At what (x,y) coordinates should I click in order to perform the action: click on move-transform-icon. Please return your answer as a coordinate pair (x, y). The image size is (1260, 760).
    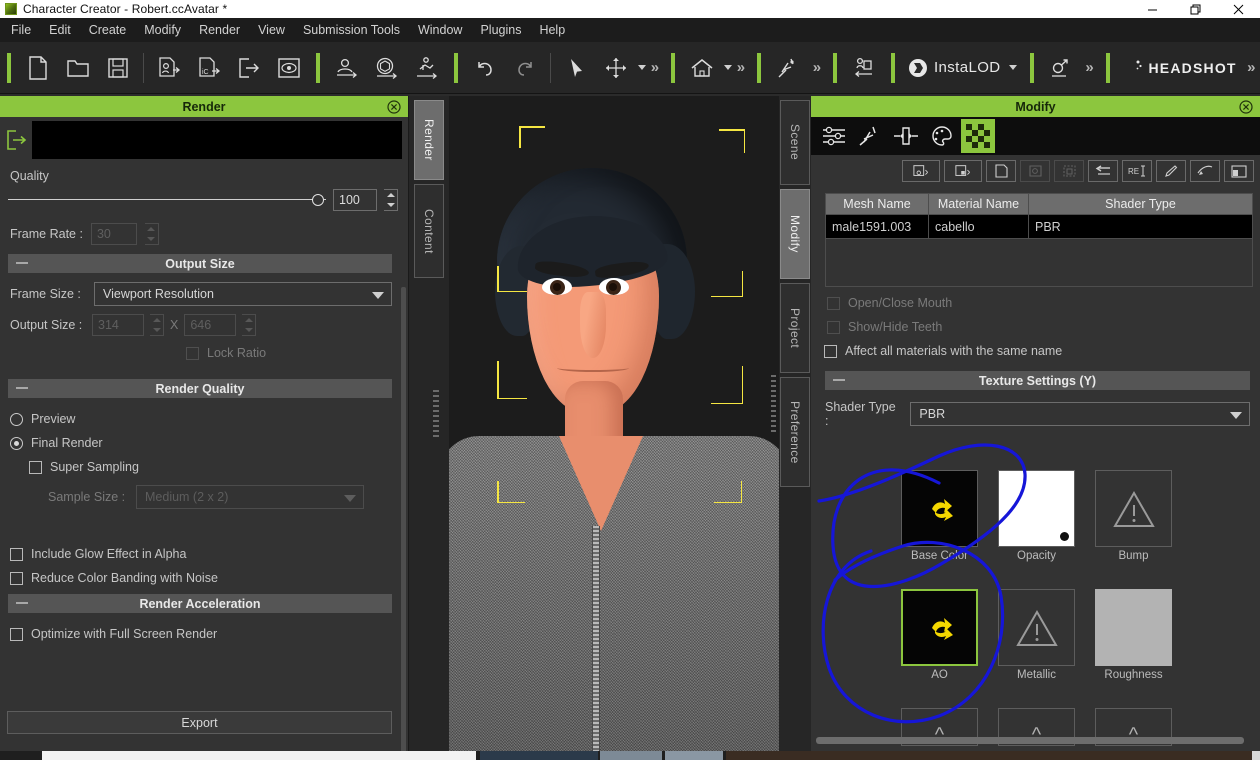
    Looking at the image, I should click on (616, 68).